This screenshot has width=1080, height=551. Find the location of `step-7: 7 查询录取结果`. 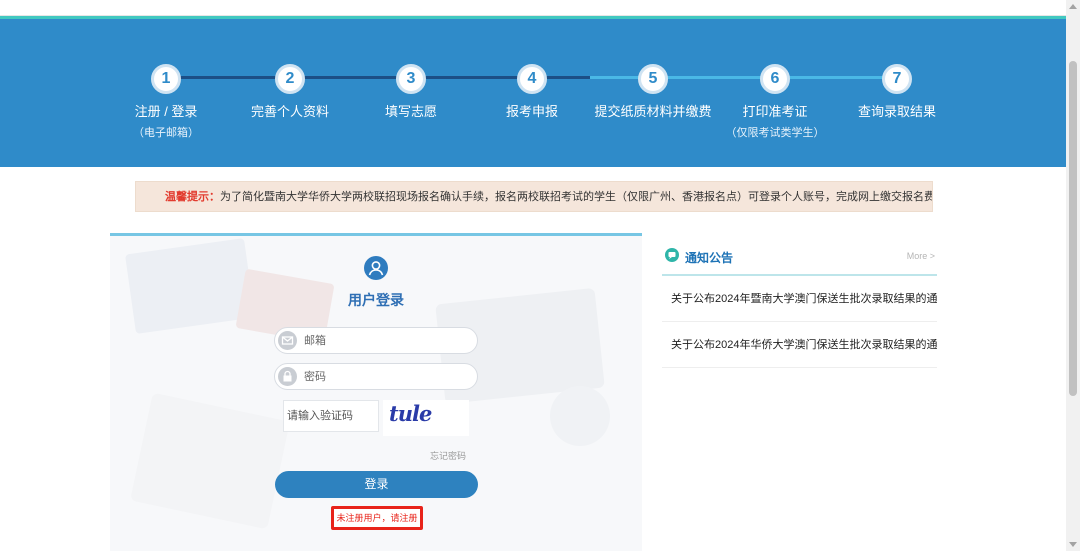

step-7: 7 查询录取结果 is located at coordinates (897, 92).